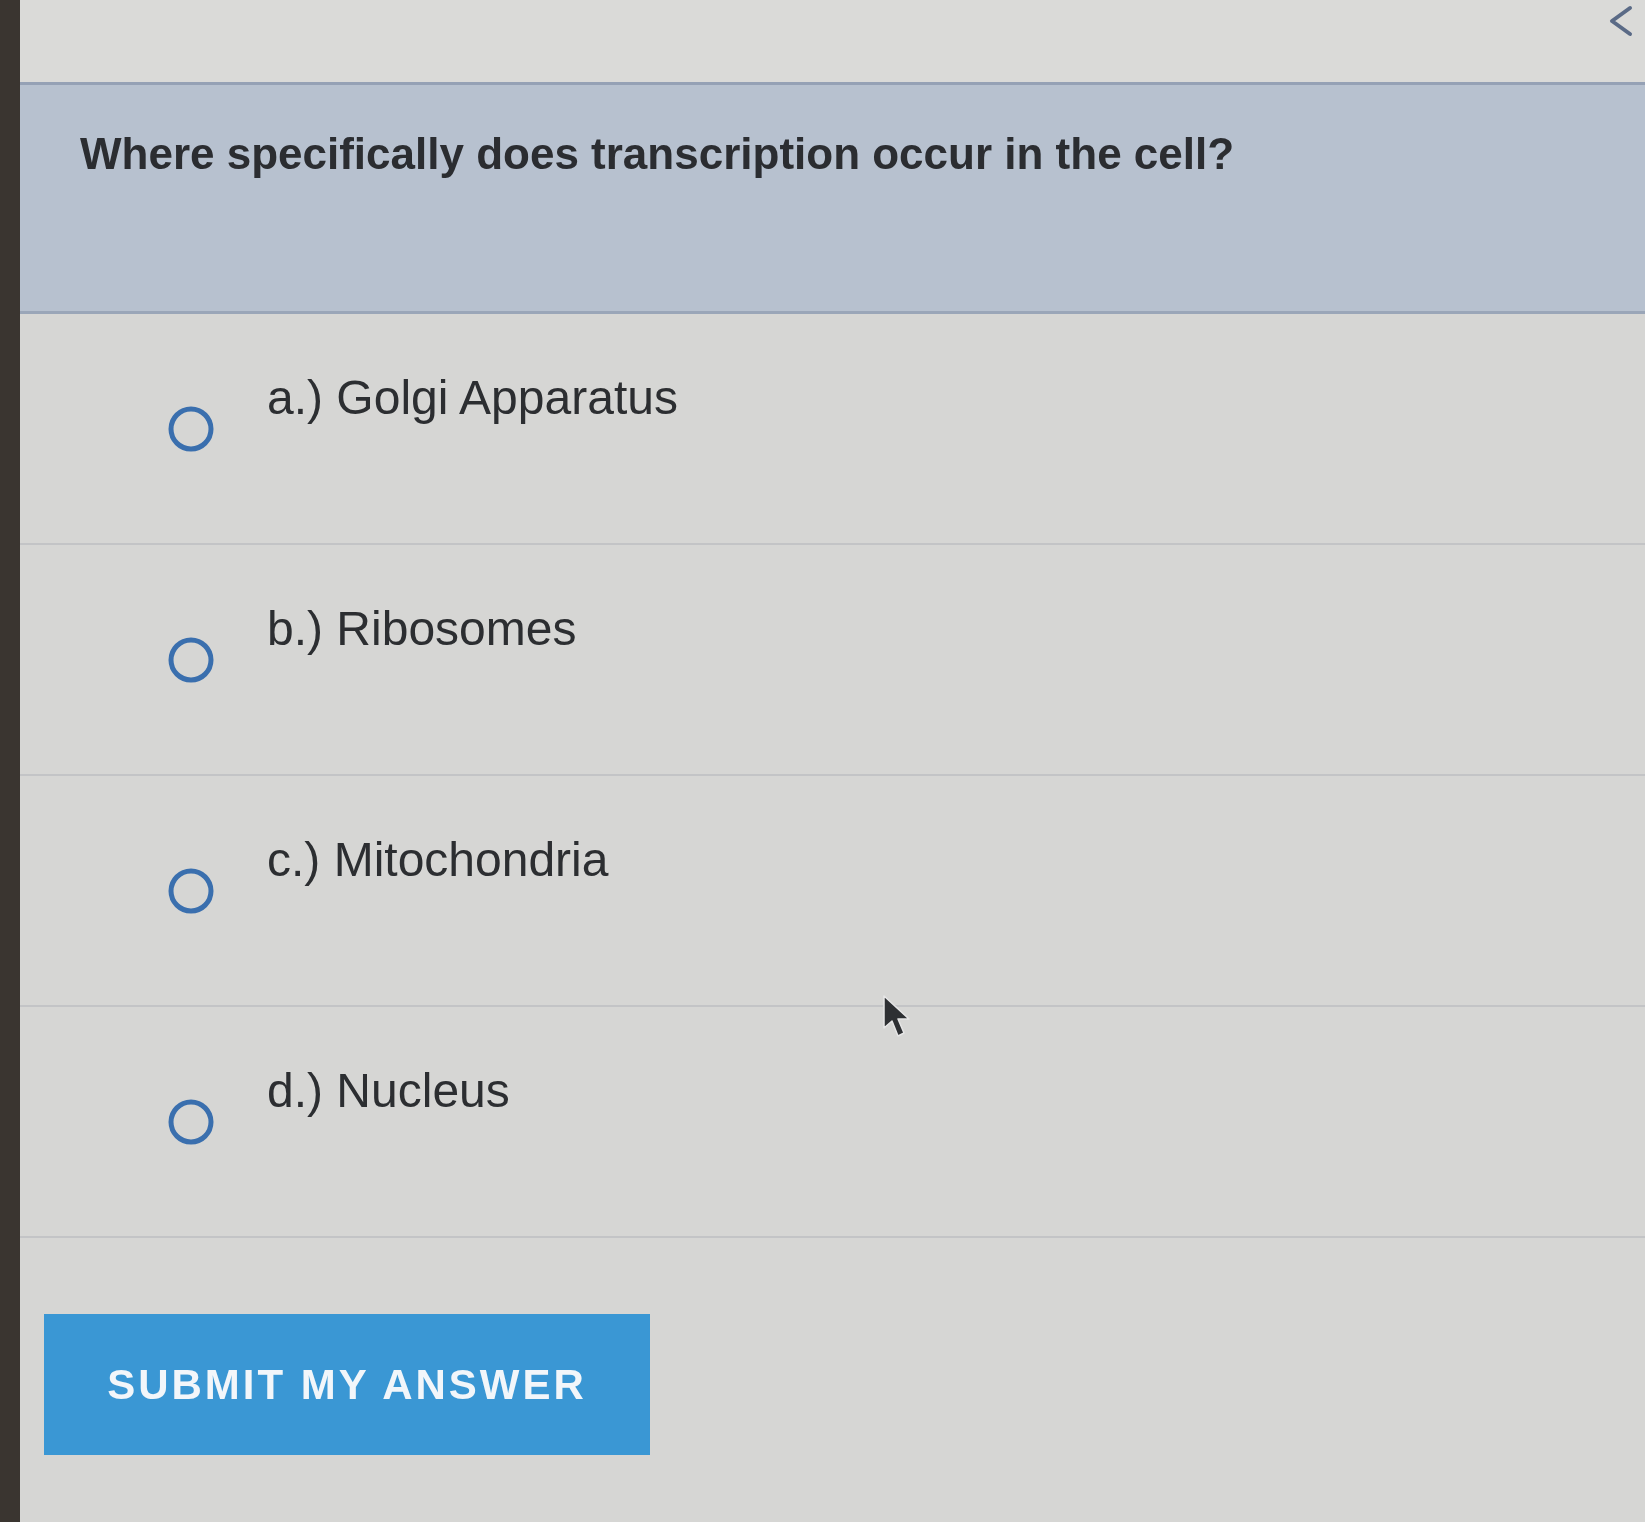  Describe the element at coordinates (897, 1017) in the screenshot. I see `mouse-pointer-icon` at that location.